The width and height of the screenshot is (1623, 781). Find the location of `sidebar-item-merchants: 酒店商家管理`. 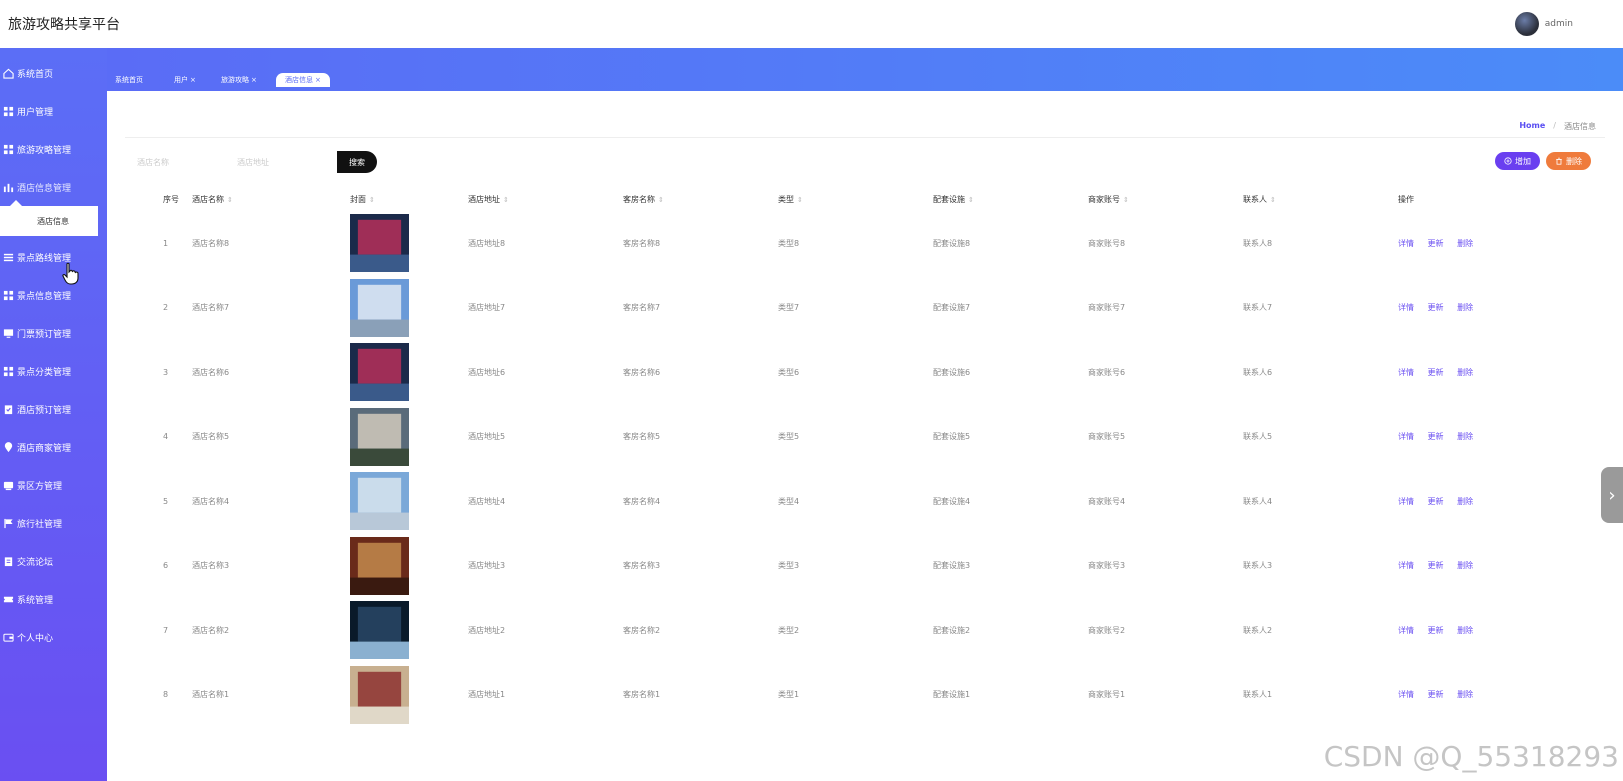

sidebar-item-merchants: 酒店商家管理 is located at coordinates (53, 447).